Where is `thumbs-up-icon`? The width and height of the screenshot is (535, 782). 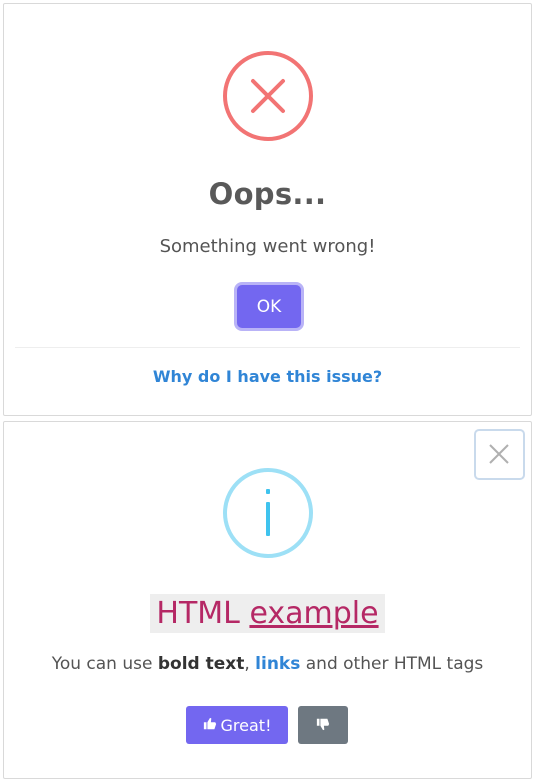 thumbs-up-icon is located at coordinates (210, 725).